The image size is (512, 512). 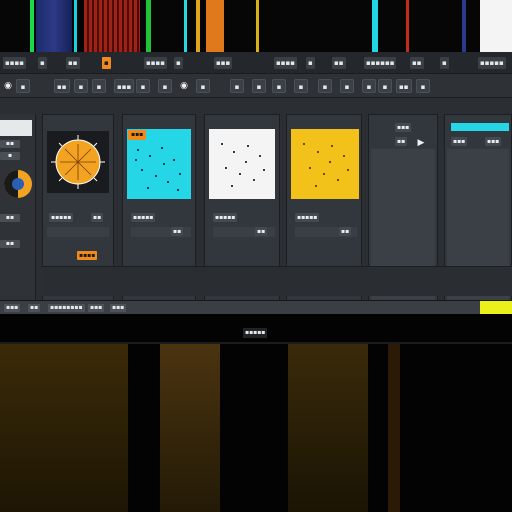 What do you see at coordinates (16, 128) in the screenshot?
I see `sidebar-header` at bounding box center [16, 128].